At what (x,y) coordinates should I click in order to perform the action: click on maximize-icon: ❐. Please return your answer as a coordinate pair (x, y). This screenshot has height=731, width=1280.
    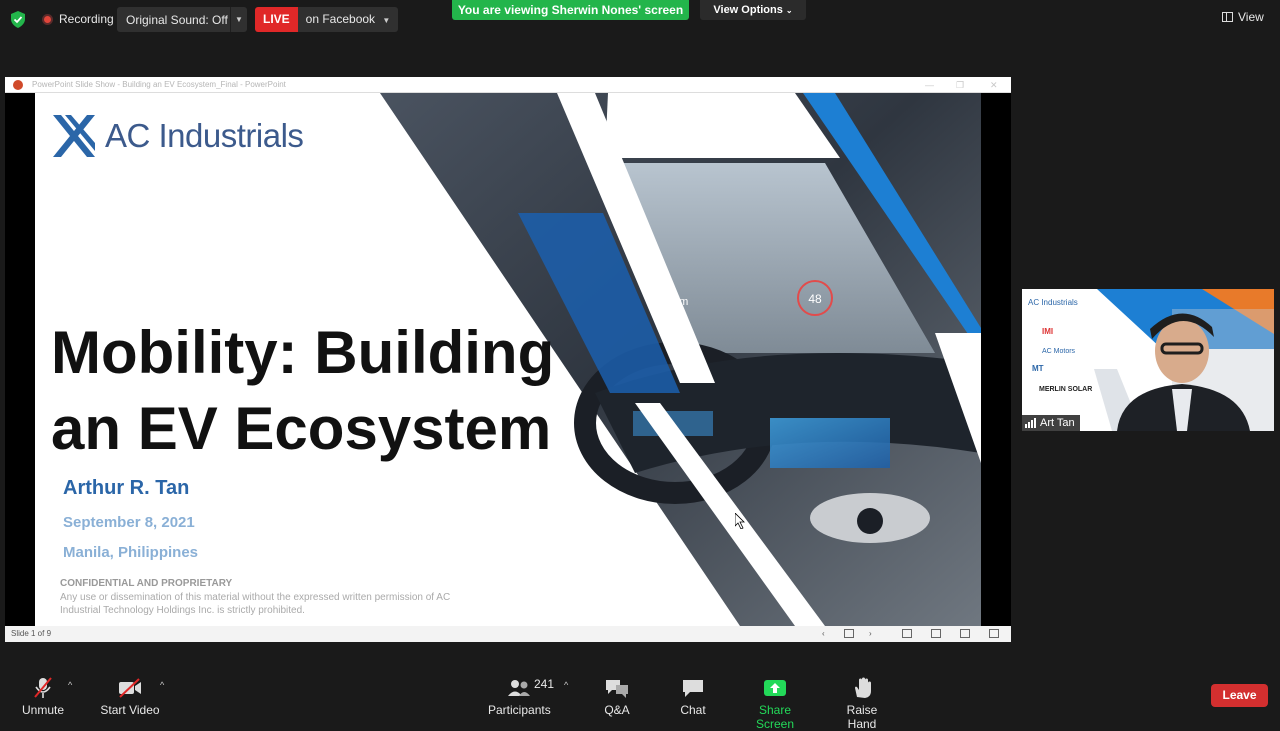
    Looking at the image, I should click on (960, 85).